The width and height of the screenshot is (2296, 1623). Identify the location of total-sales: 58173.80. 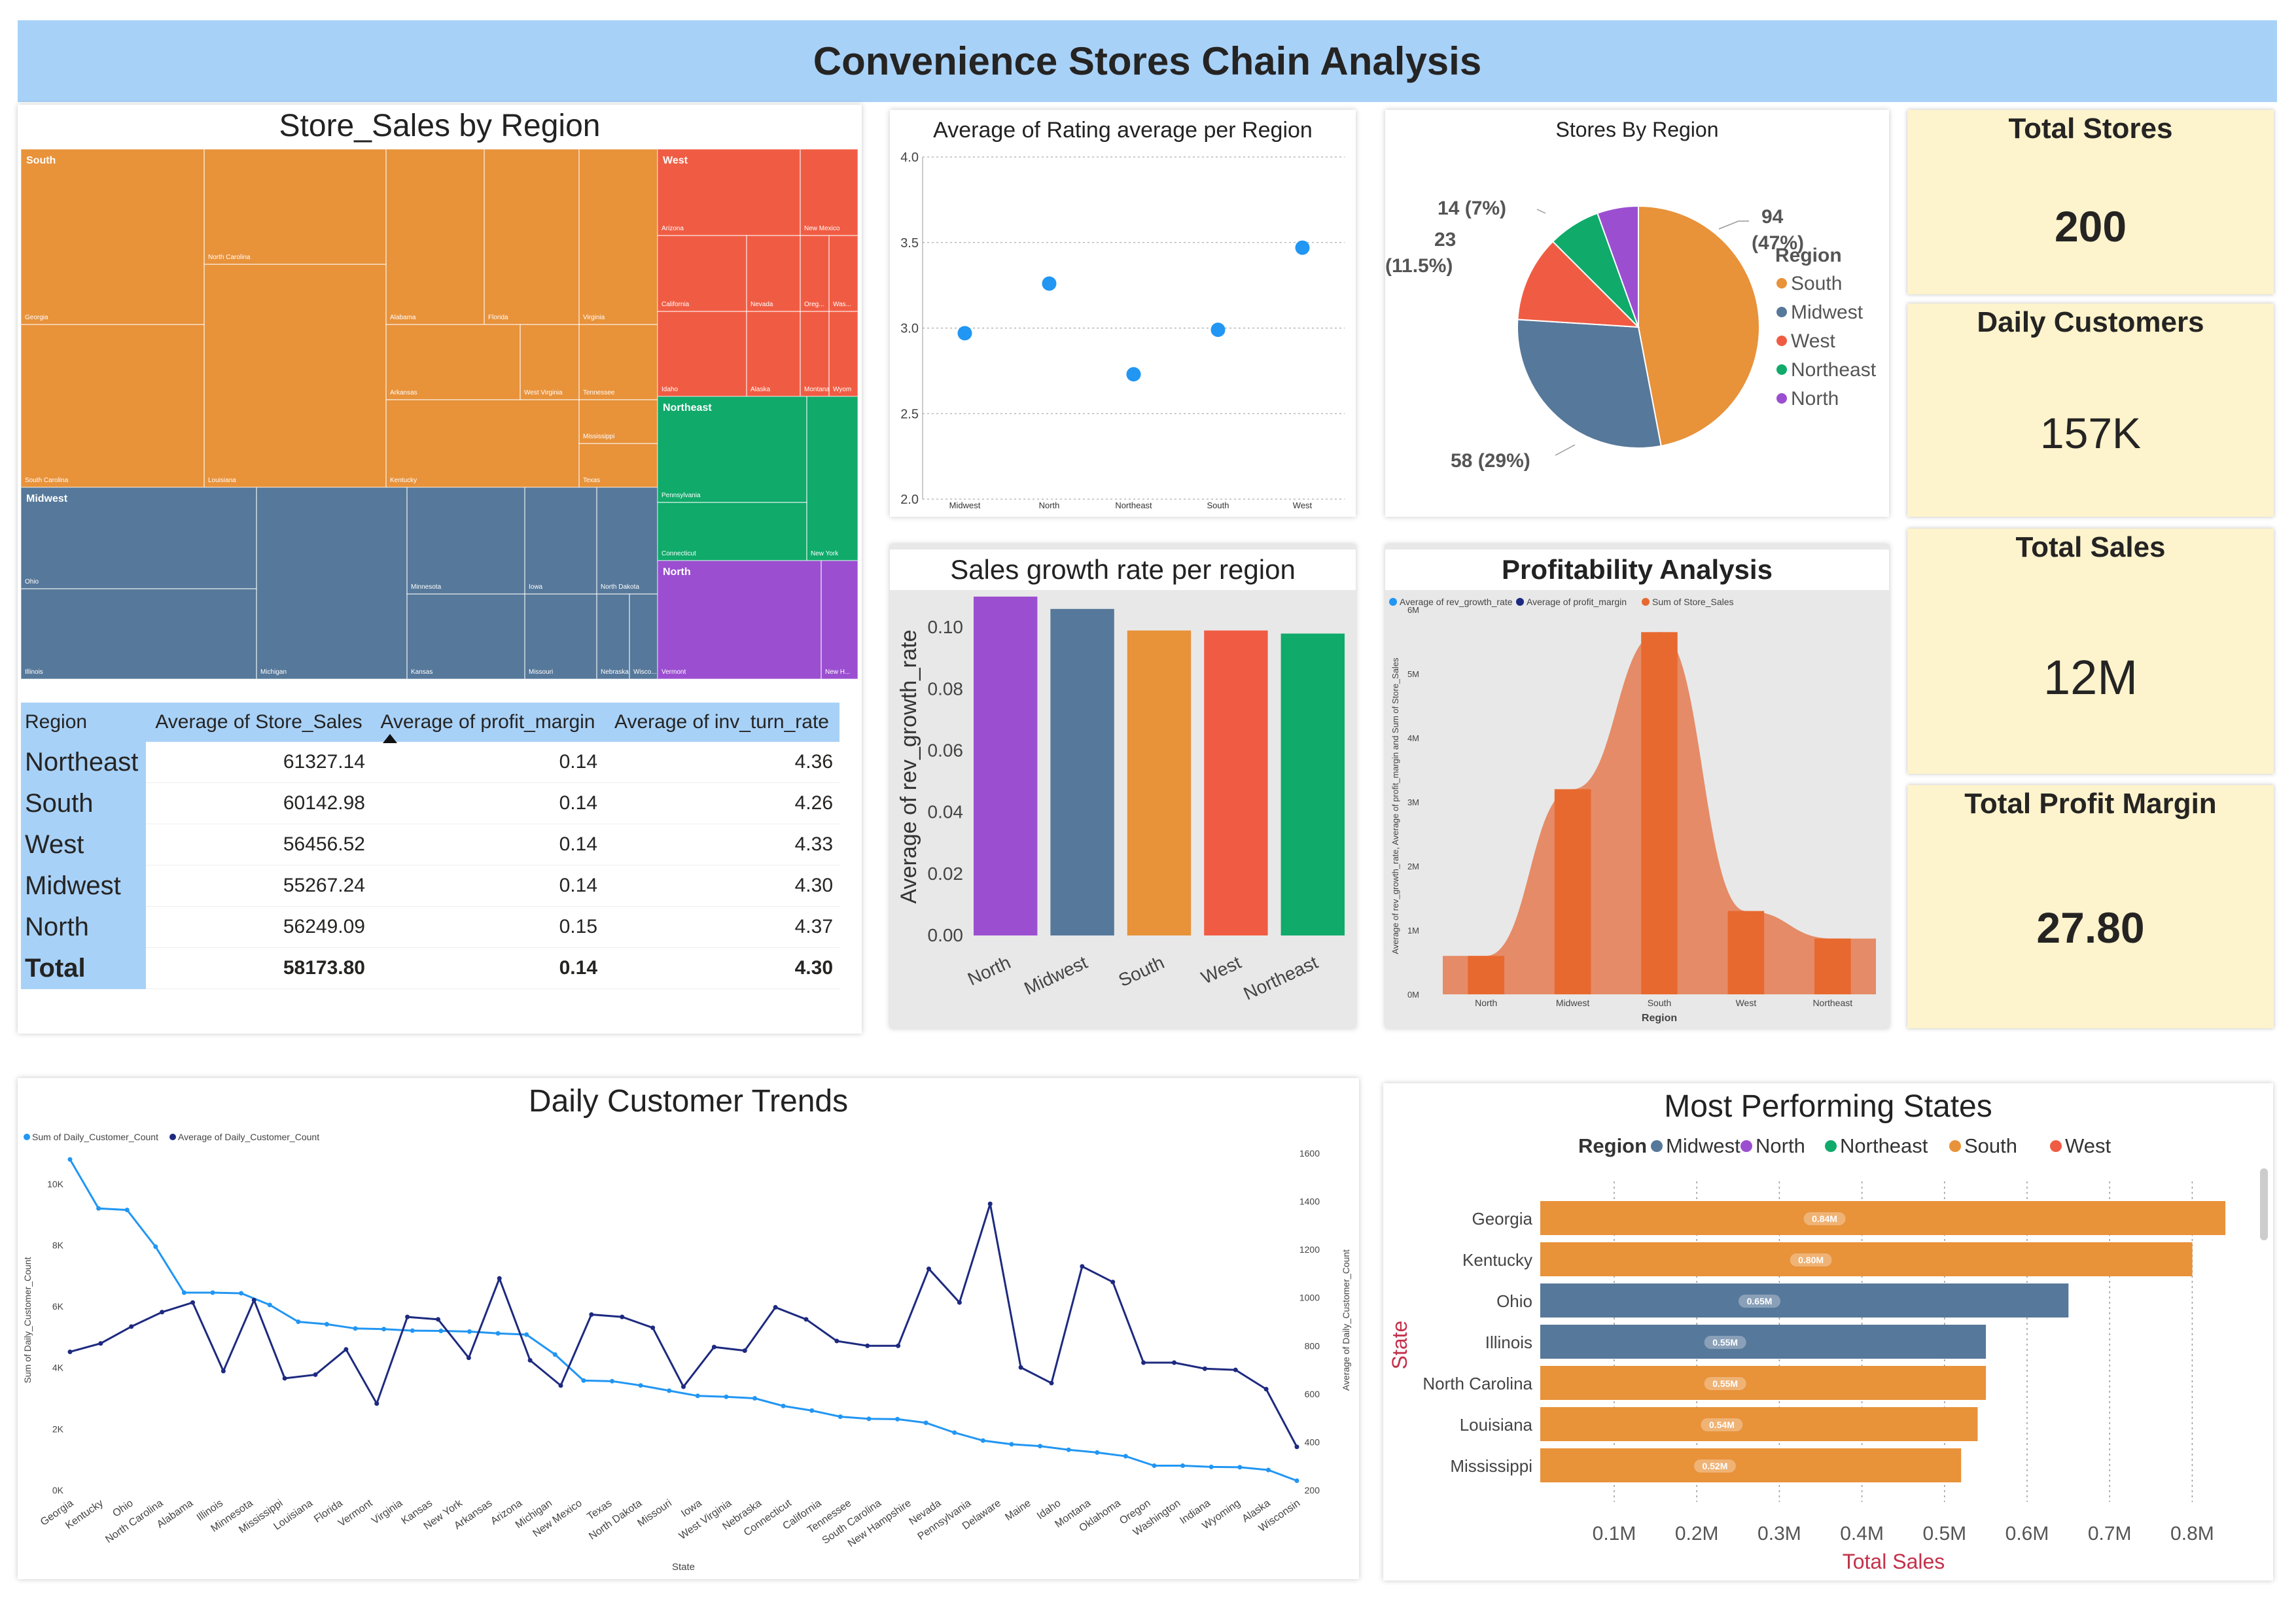
(259, 968).